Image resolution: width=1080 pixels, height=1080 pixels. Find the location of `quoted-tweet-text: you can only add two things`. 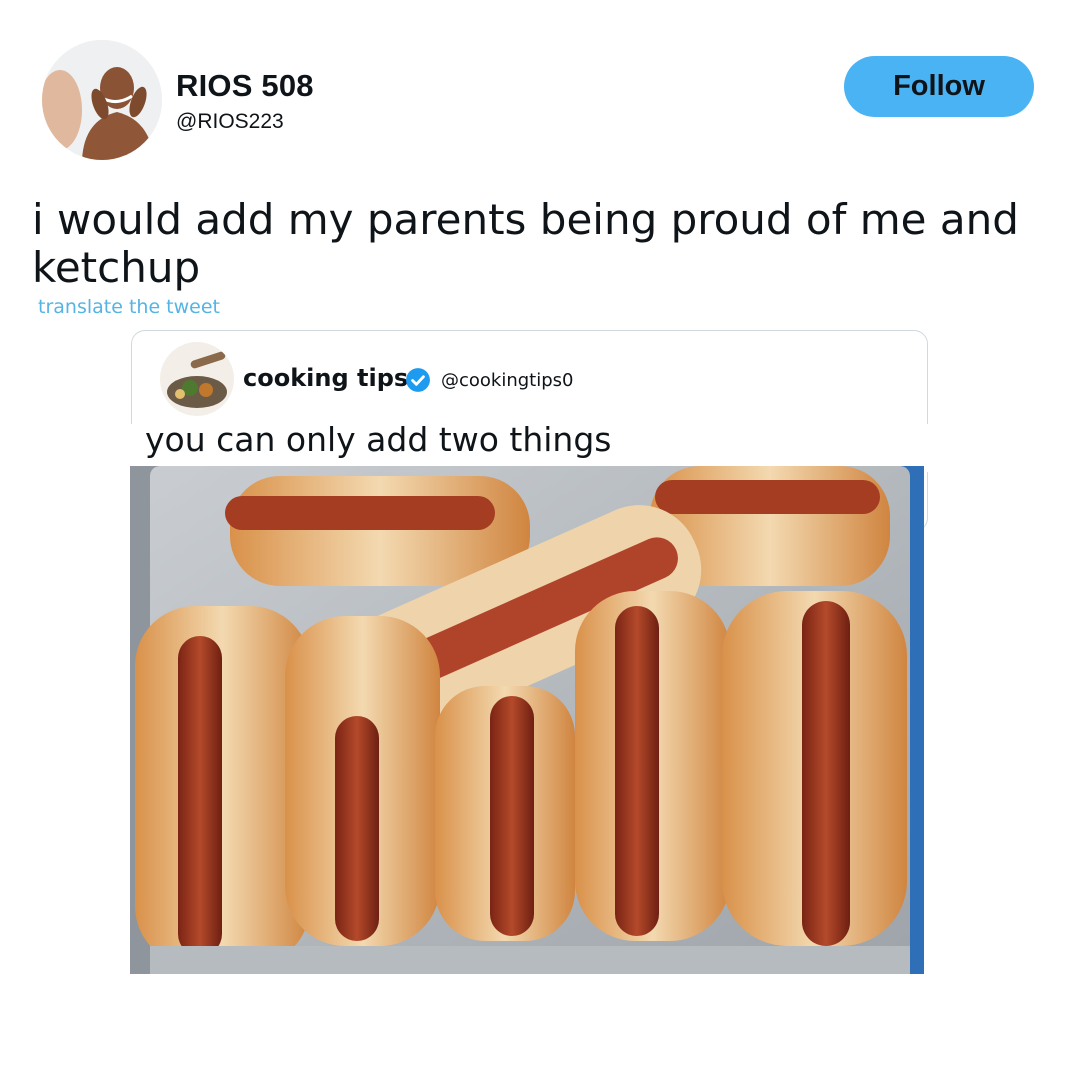

quoted-tweet-text: you can only add two things is located at coordinates (378, 439).